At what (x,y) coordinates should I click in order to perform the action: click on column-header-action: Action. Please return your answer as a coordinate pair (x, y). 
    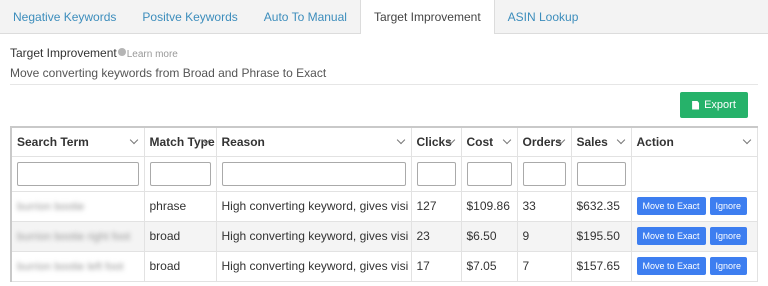
    Looking at the image, I should click on (694, 141).